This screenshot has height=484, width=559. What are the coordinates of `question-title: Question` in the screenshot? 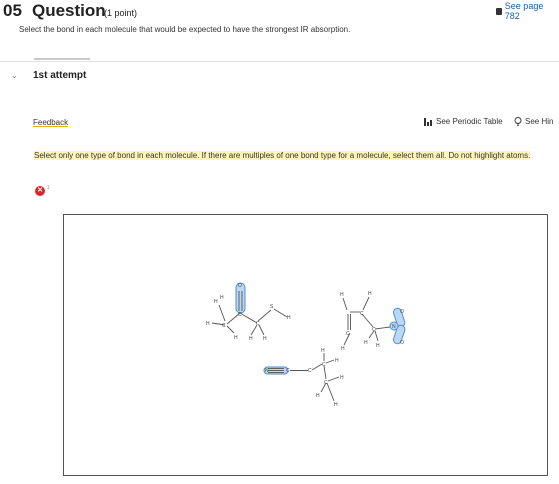 It's located at (69, 10).